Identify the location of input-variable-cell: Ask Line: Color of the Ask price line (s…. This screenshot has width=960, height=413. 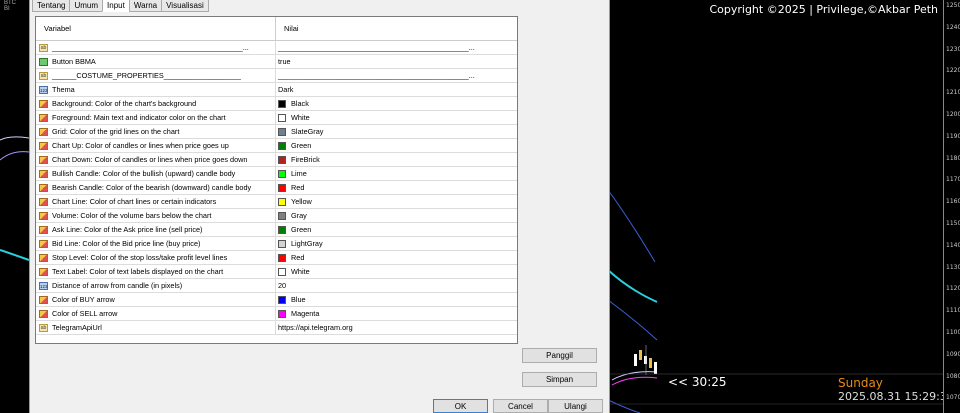
(156, 229).